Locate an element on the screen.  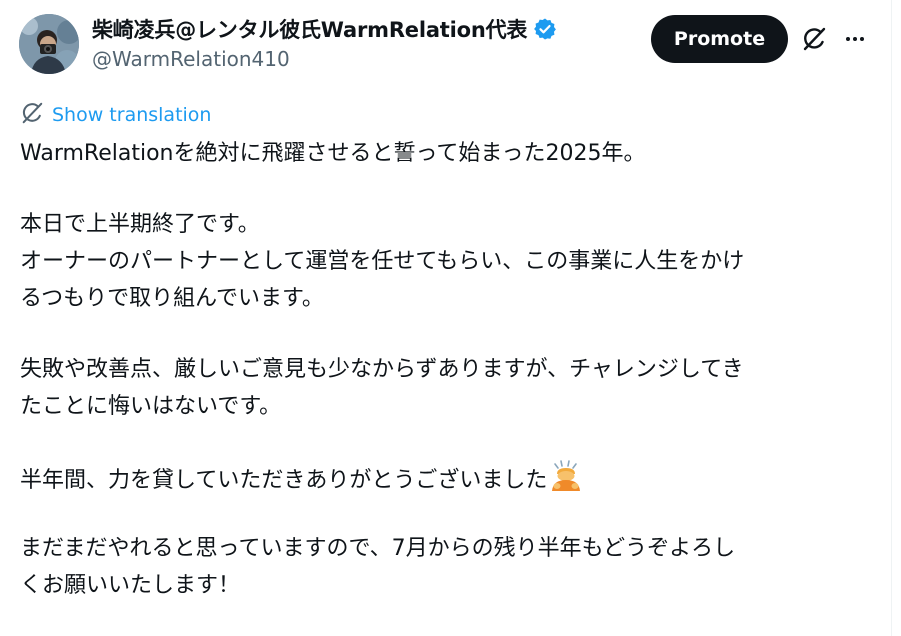
bowing-person-emoji is located at coordinates (566, 476).